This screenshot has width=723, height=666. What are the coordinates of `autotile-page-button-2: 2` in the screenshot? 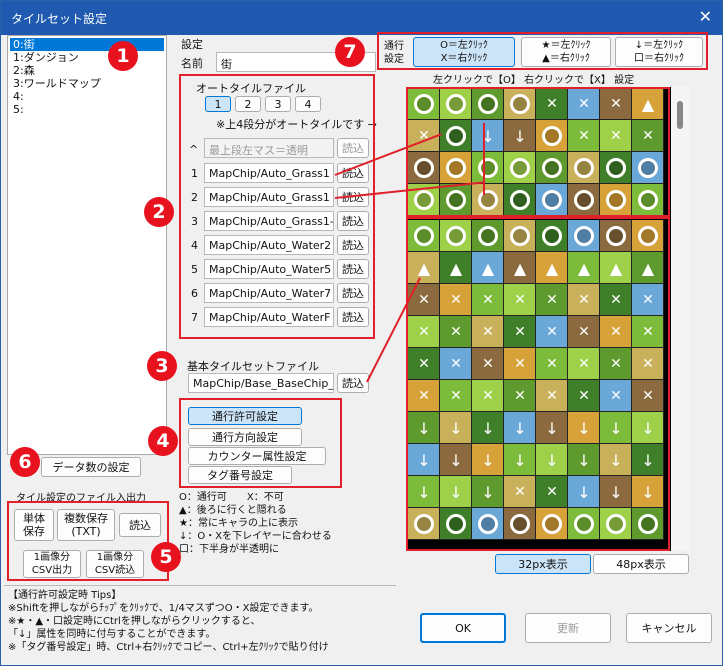 It's located at (248, 104).